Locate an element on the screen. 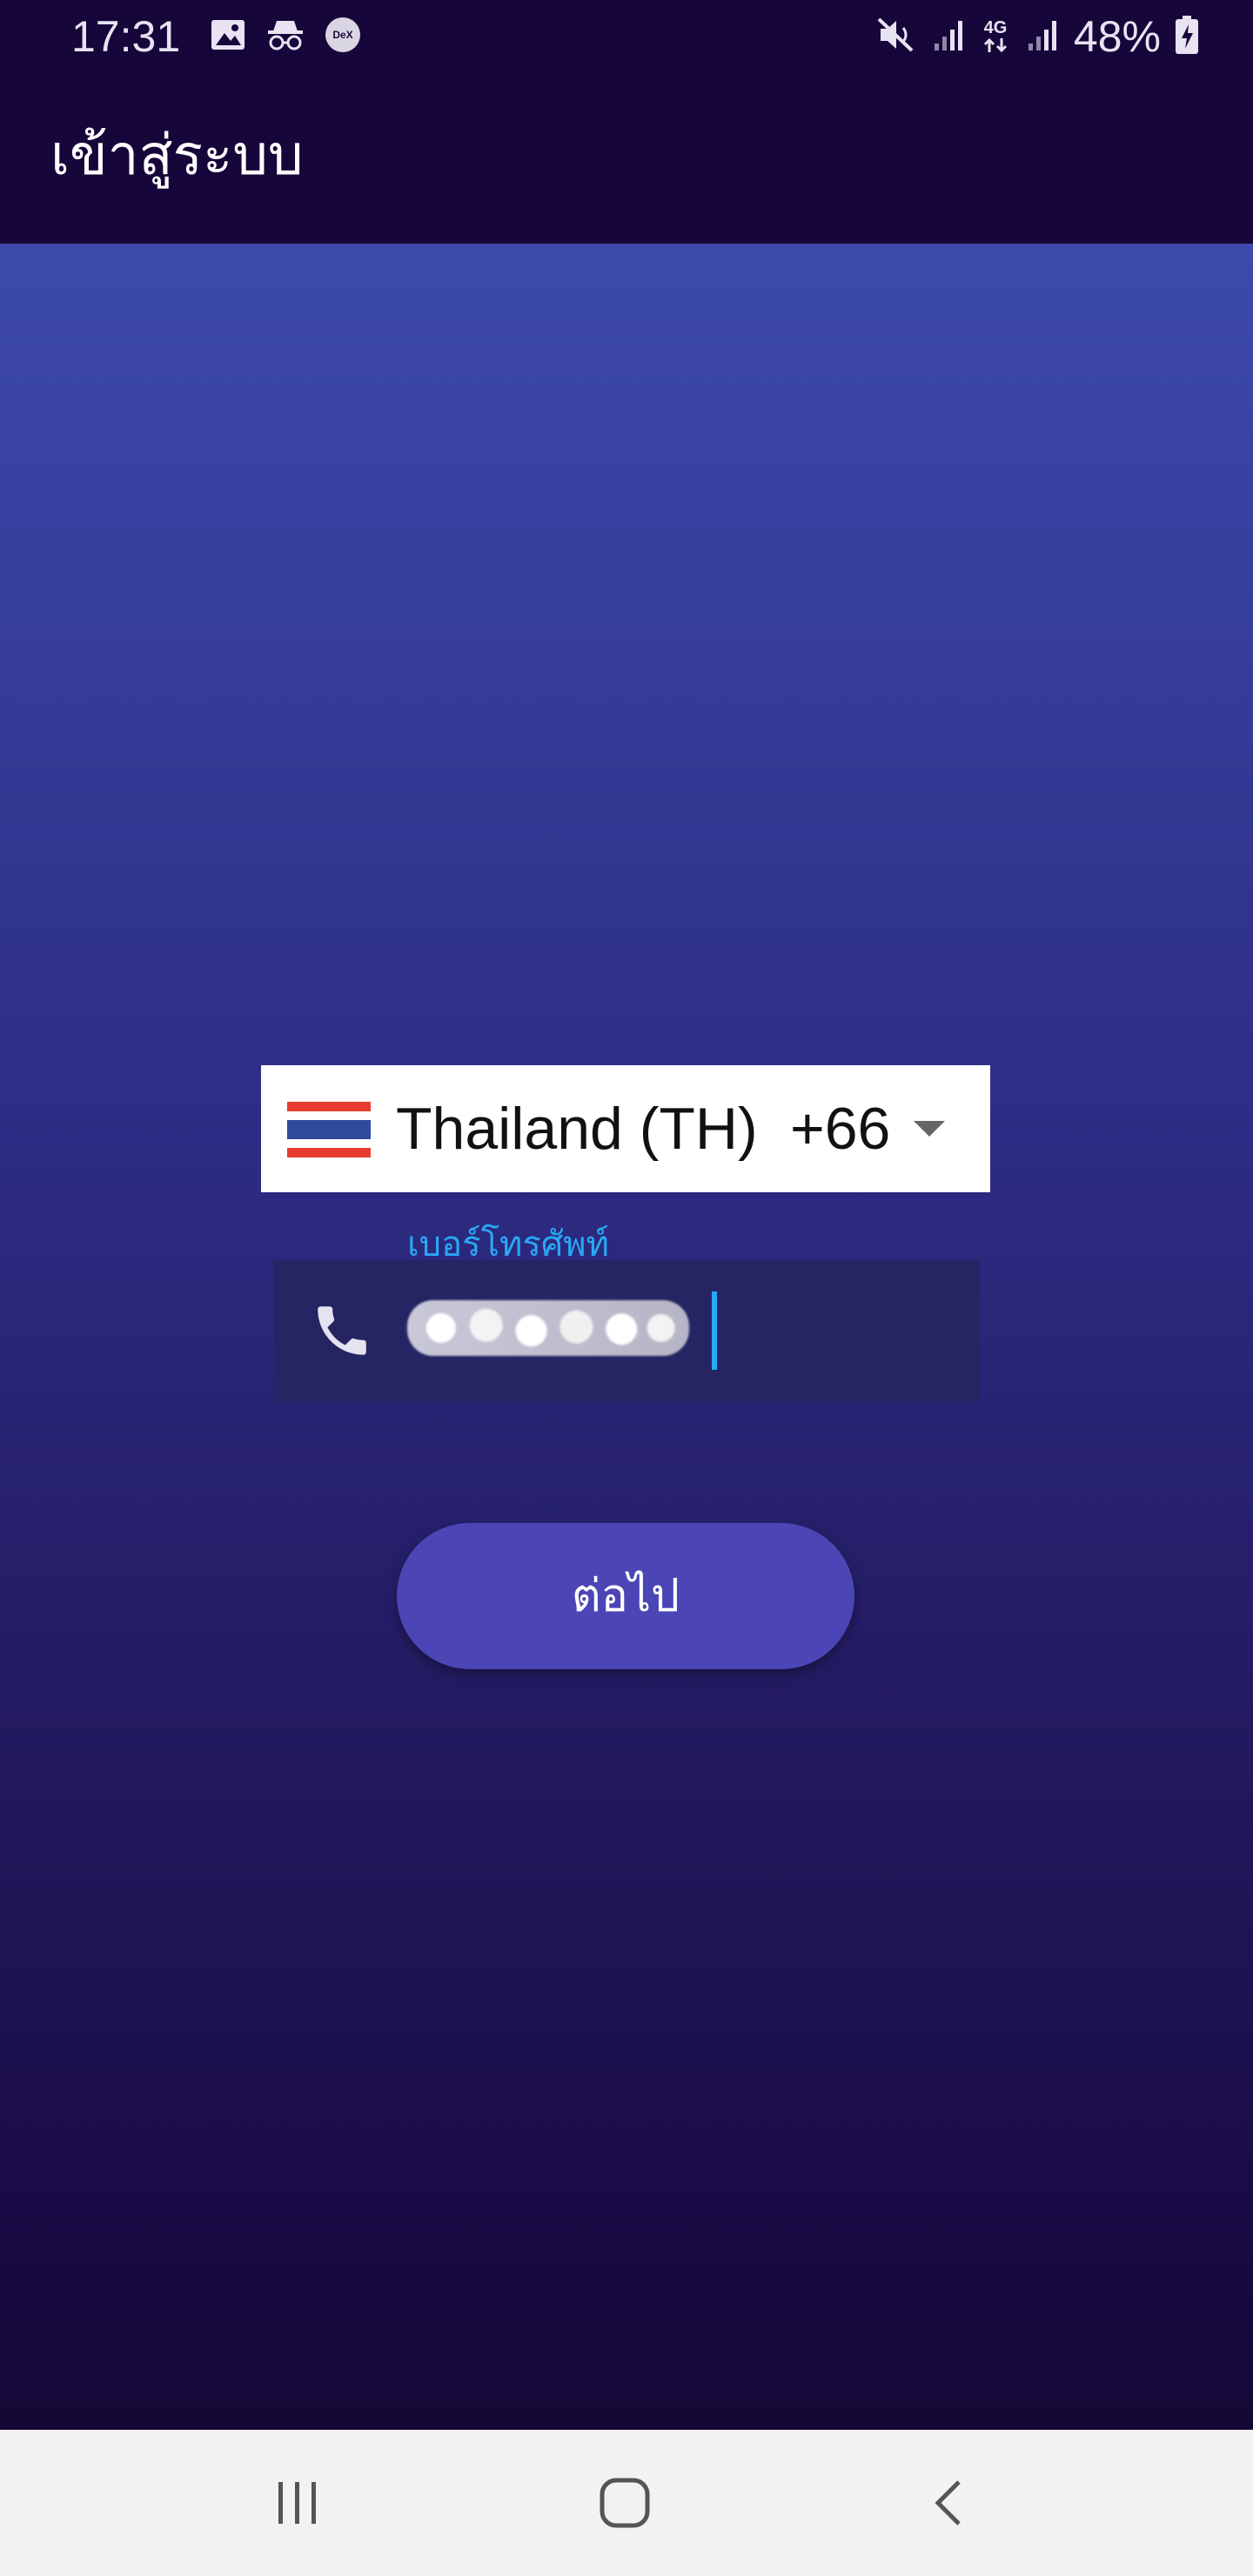 Image resolution: width=1253 pixels, height=2576 pixels. battery-percent: 48% is located at coordinates (1117, 37).